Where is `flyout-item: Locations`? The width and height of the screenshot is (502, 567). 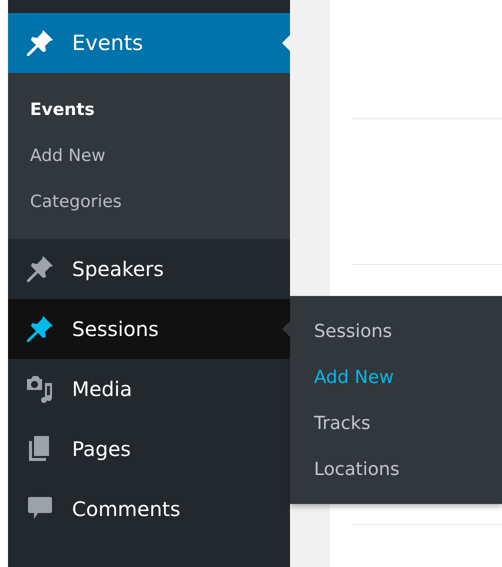 flyout-item: Locations is located at coordinates (396, 469).